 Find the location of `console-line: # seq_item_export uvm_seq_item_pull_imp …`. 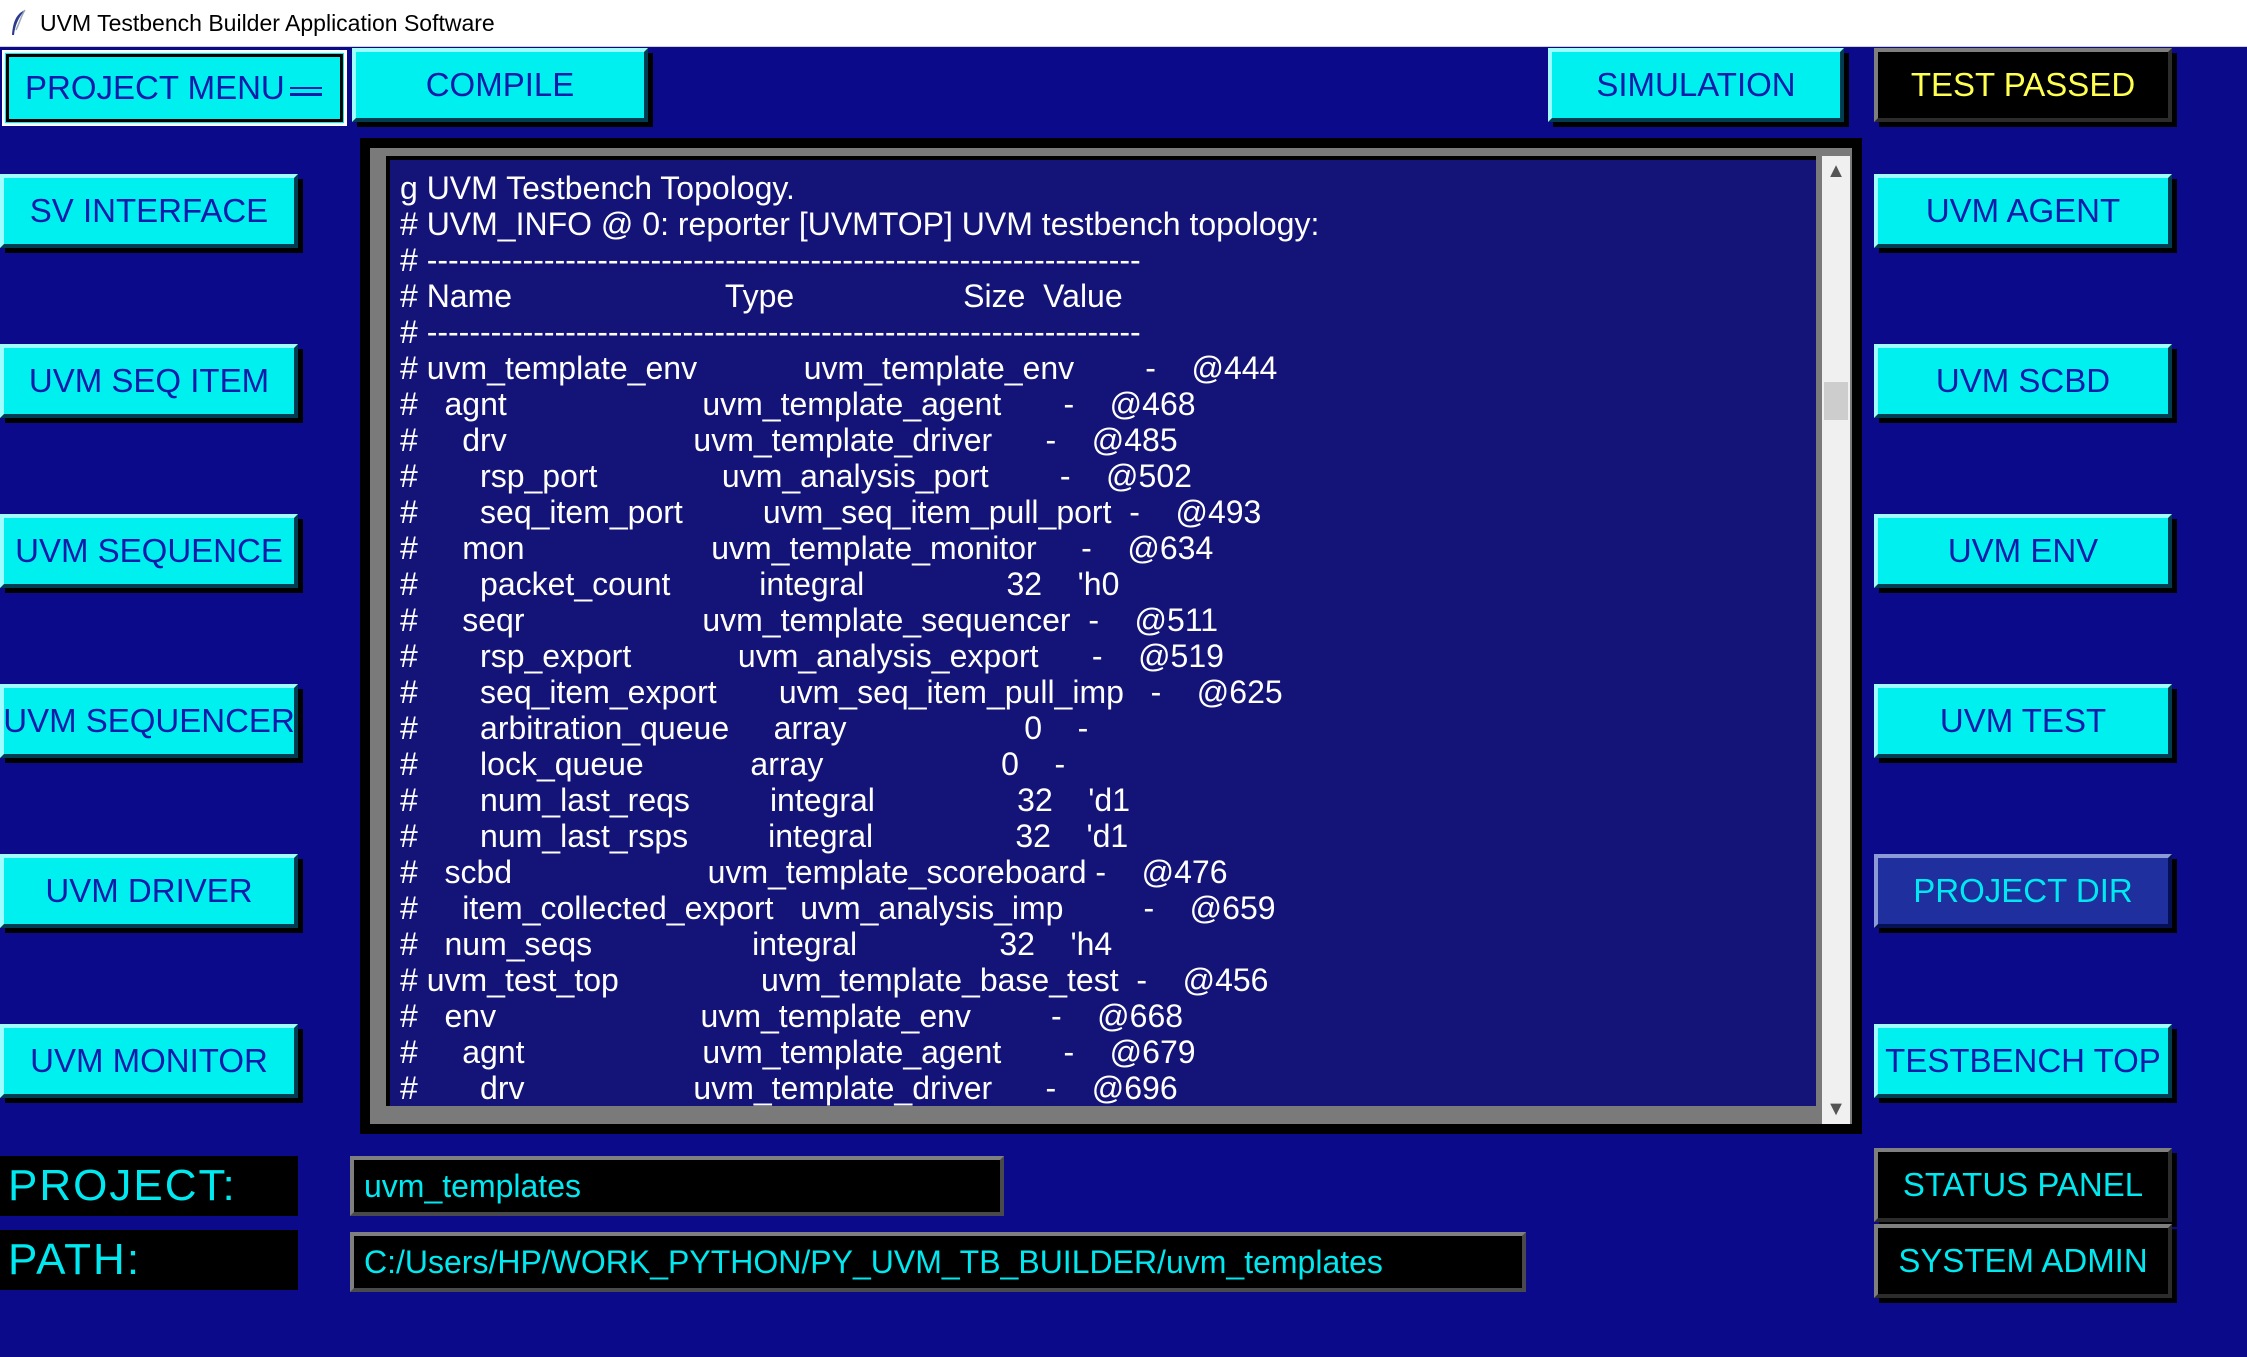

console-line: # seq_item_export uvm_seq_item_pull_imp … is located at coordinates (841, 692).